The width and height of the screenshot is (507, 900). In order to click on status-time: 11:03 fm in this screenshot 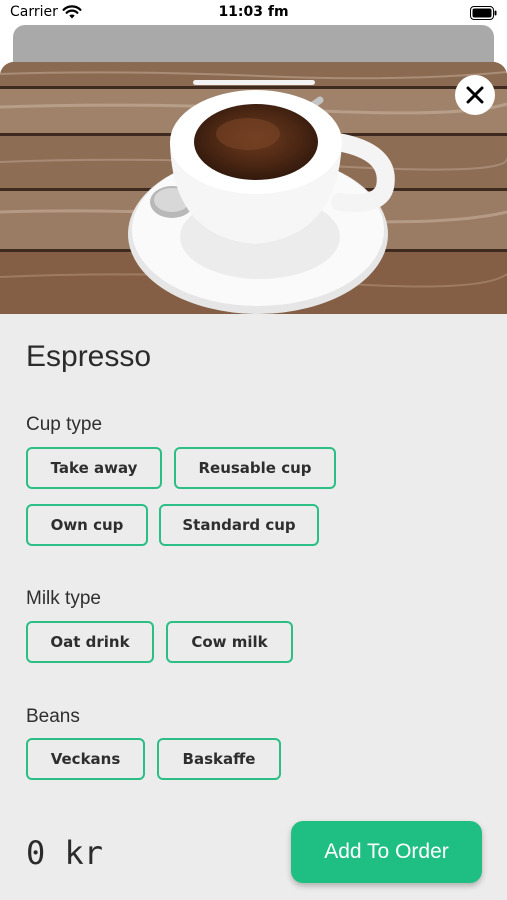, I will do `click(253, 12)`.